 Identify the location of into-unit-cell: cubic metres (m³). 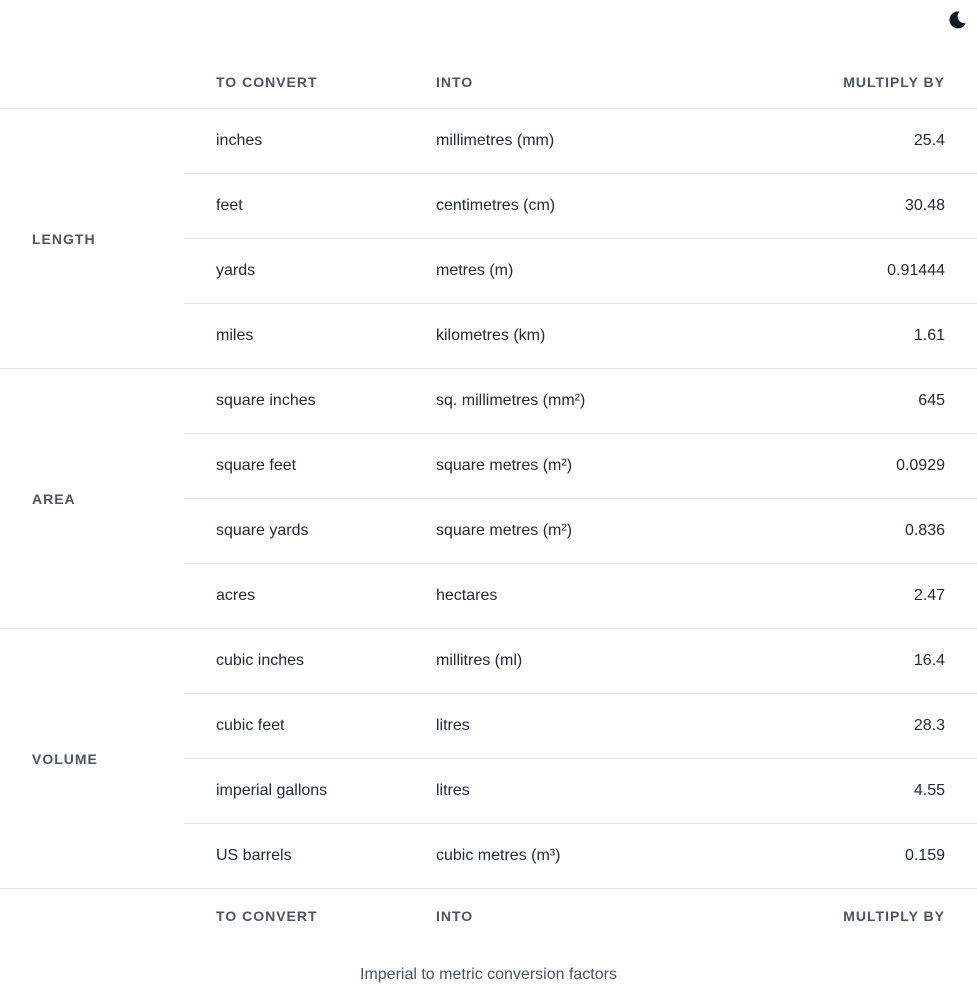
(606, 856).